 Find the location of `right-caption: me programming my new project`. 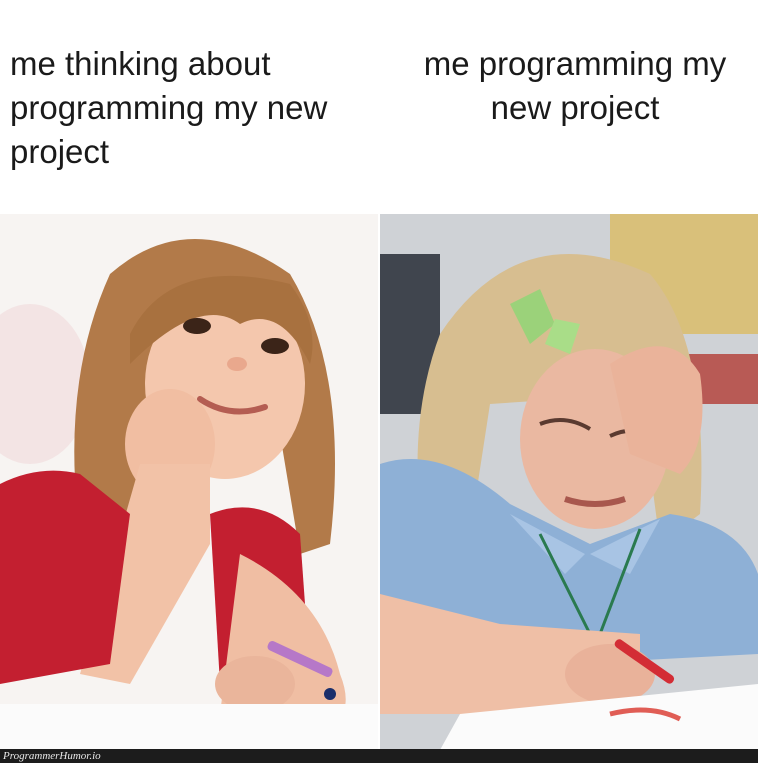

right-caption: me programming my new project is located at coordinates (575, 85).